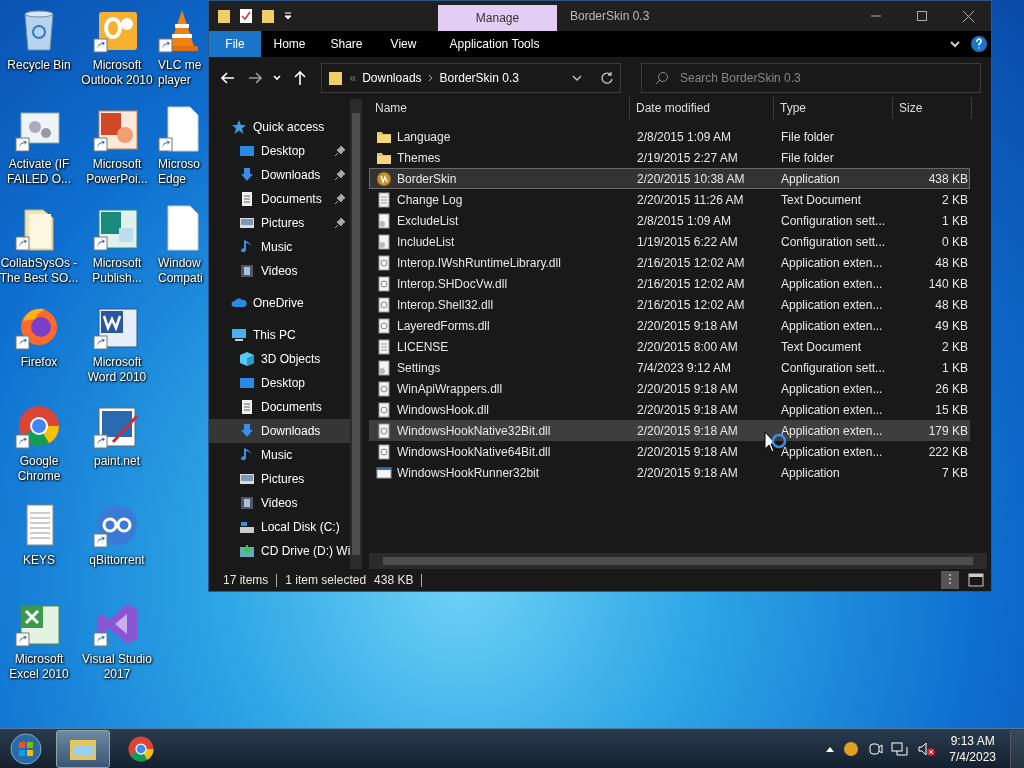 This screenshot has width=1024, height=768. Describe the element at coordinates (932, 108) in the screenshot. I see `column-header: Size` at that location.